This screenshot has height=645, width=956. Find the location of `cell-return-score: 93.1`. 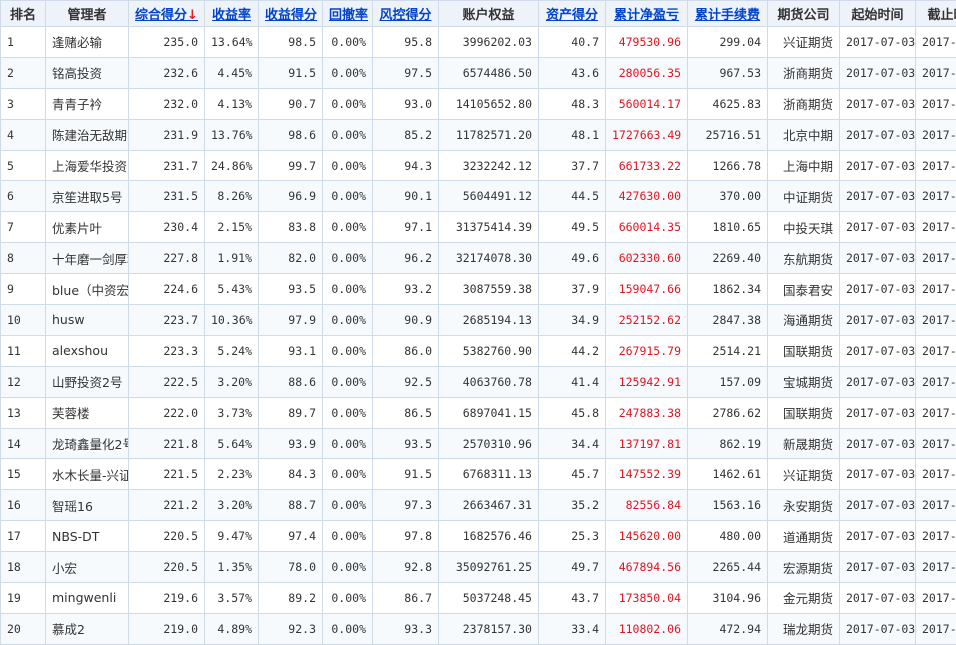

cell-return-score: 93.1 is located at coordinates (291, 350).